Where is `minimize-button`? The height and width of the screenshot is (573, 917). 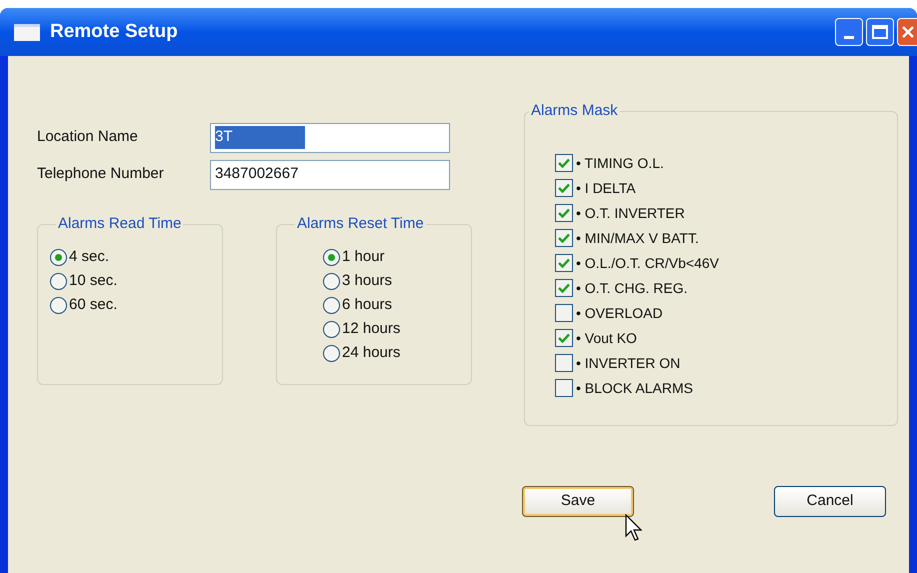 minimize-button is located at coordinates (849, 32).